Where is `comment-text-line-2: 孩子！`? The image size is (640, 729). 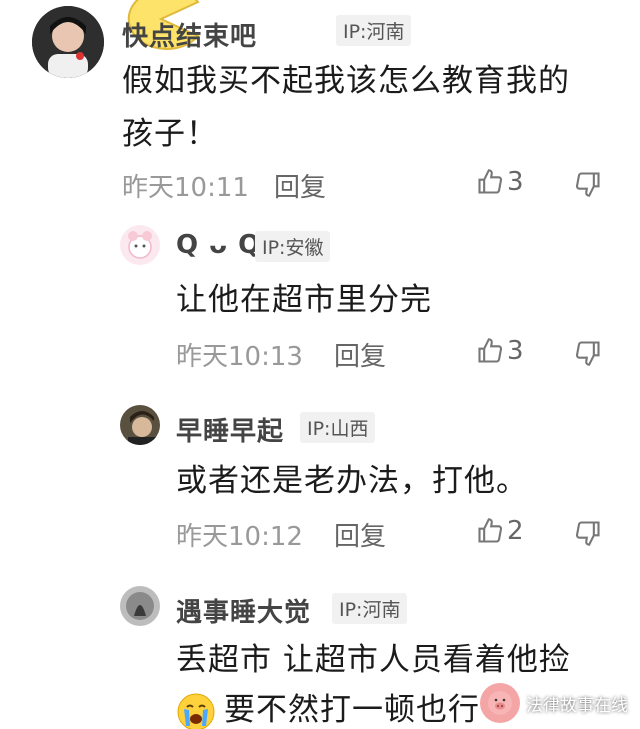
comment-text-line-2: 孩子！ is located at coordinates (170, 134).